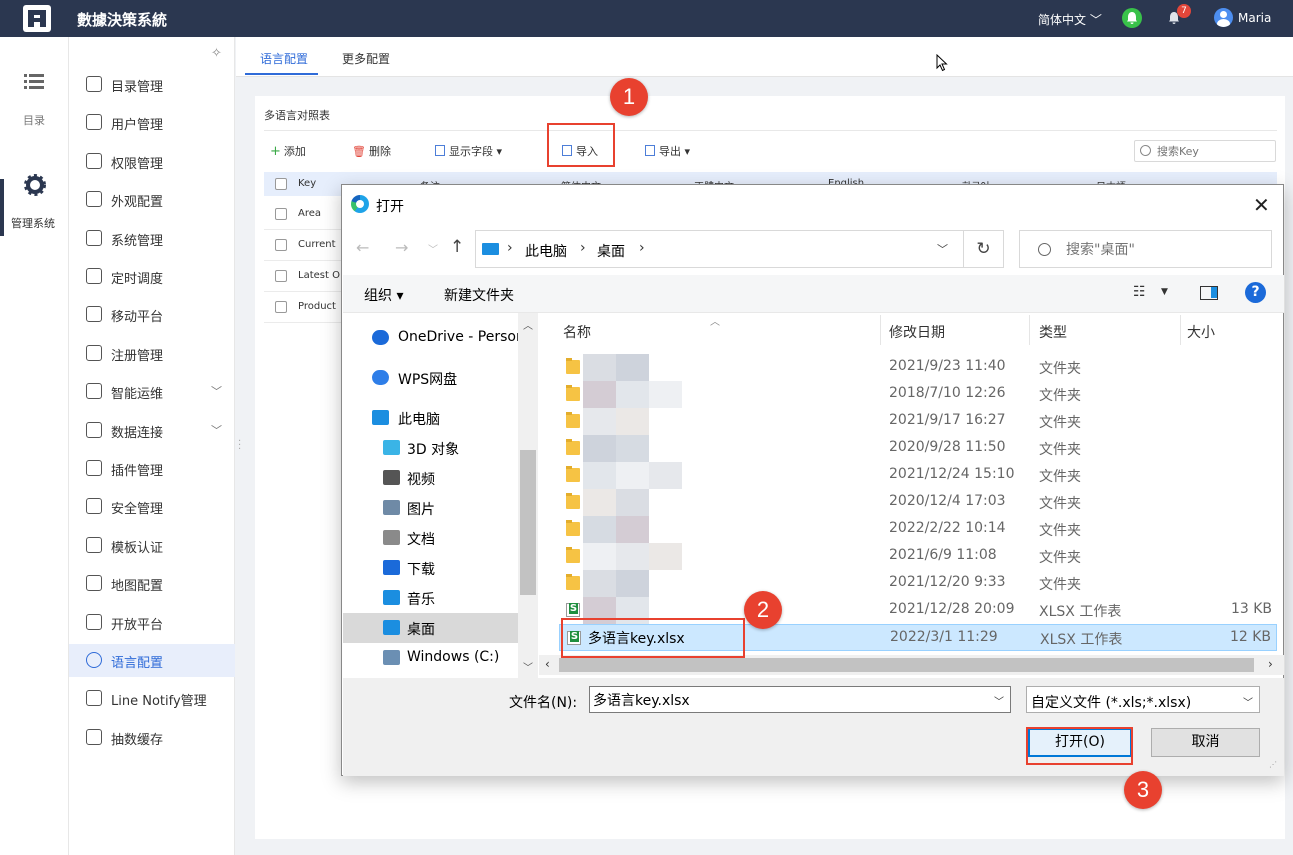 The image size is (1293, 855). Describe the element at coordinates (152, 84) in the screenshot. I see `sidebar-item: 目录管理` at that location.